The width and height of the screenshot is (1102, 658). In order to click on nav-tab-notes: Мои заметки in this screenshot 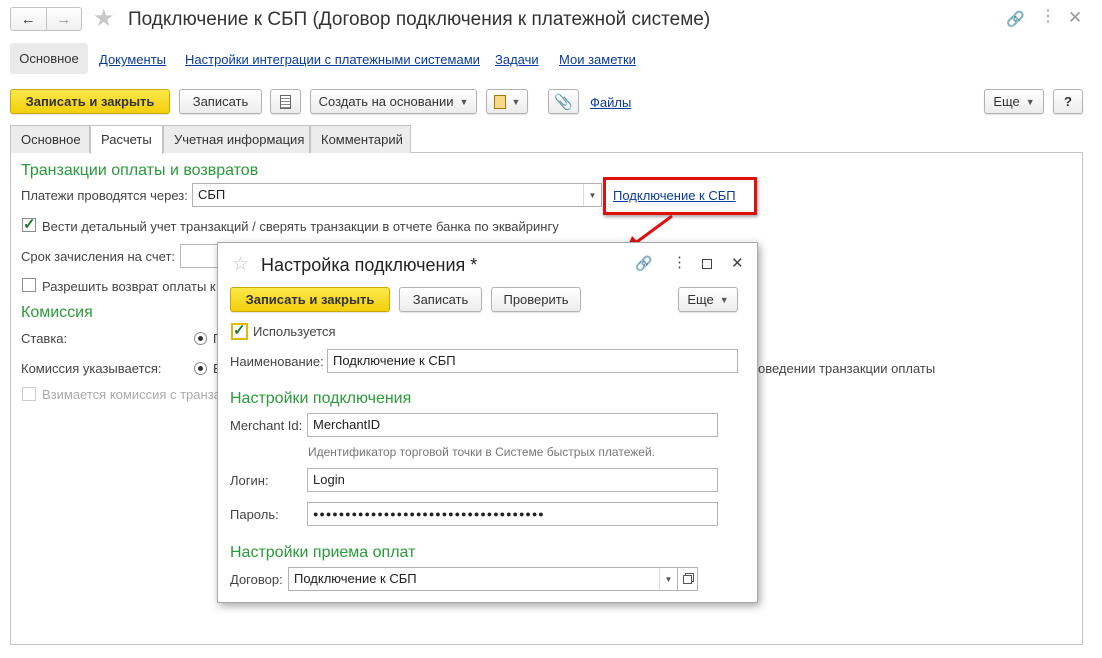, I will do `click(597, 59)`.